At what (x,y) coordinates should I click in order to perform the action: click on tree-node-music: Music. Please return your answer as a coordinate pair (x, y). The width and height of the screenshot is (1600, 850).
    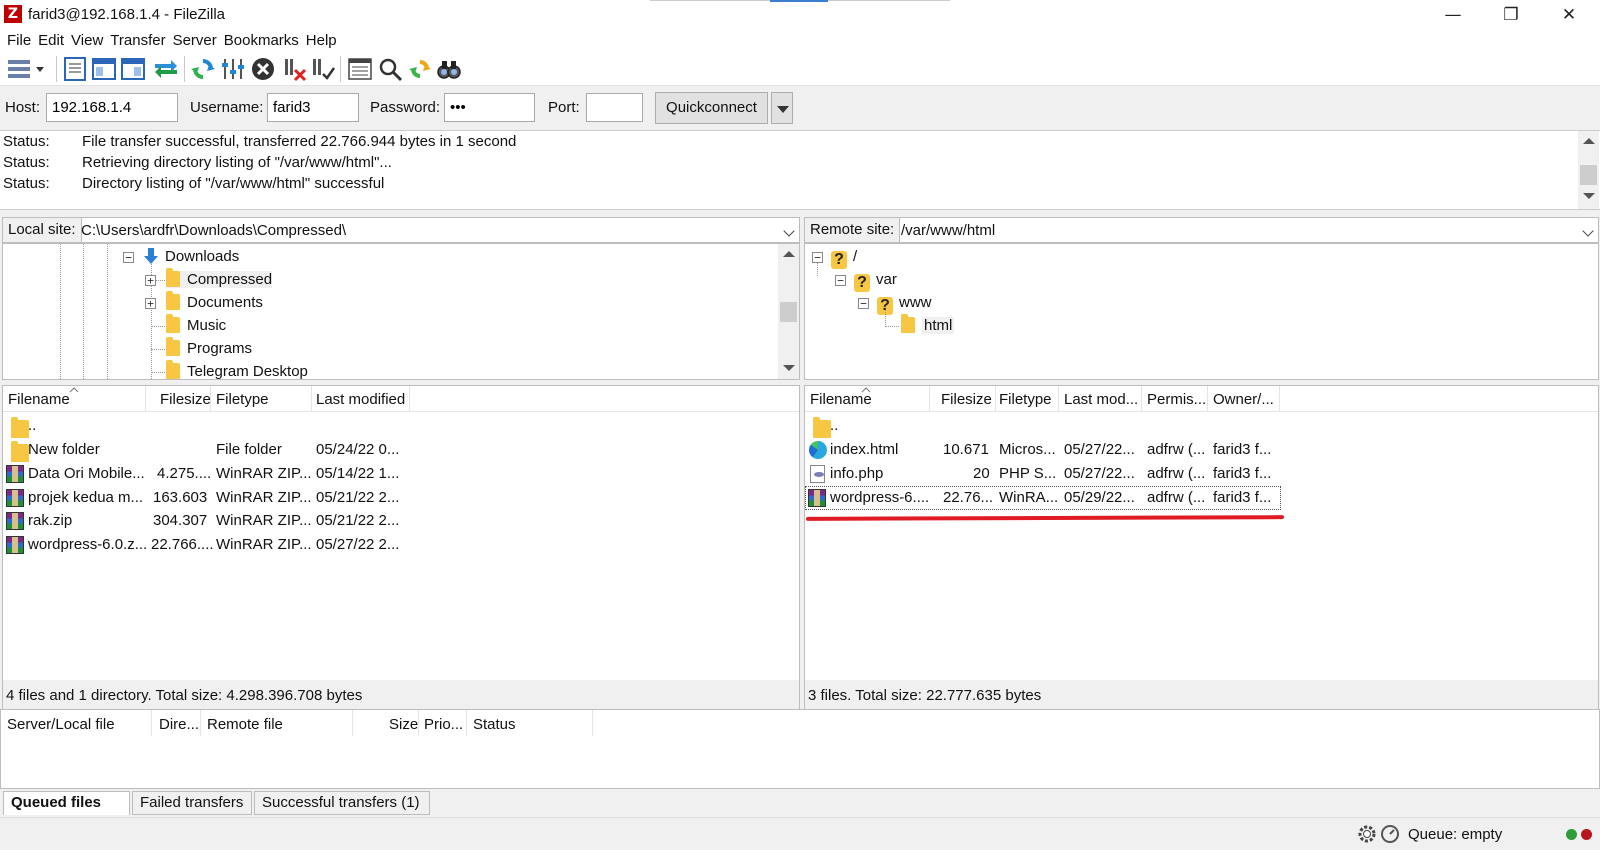
    Looking at the image, I should click on (196, 324).